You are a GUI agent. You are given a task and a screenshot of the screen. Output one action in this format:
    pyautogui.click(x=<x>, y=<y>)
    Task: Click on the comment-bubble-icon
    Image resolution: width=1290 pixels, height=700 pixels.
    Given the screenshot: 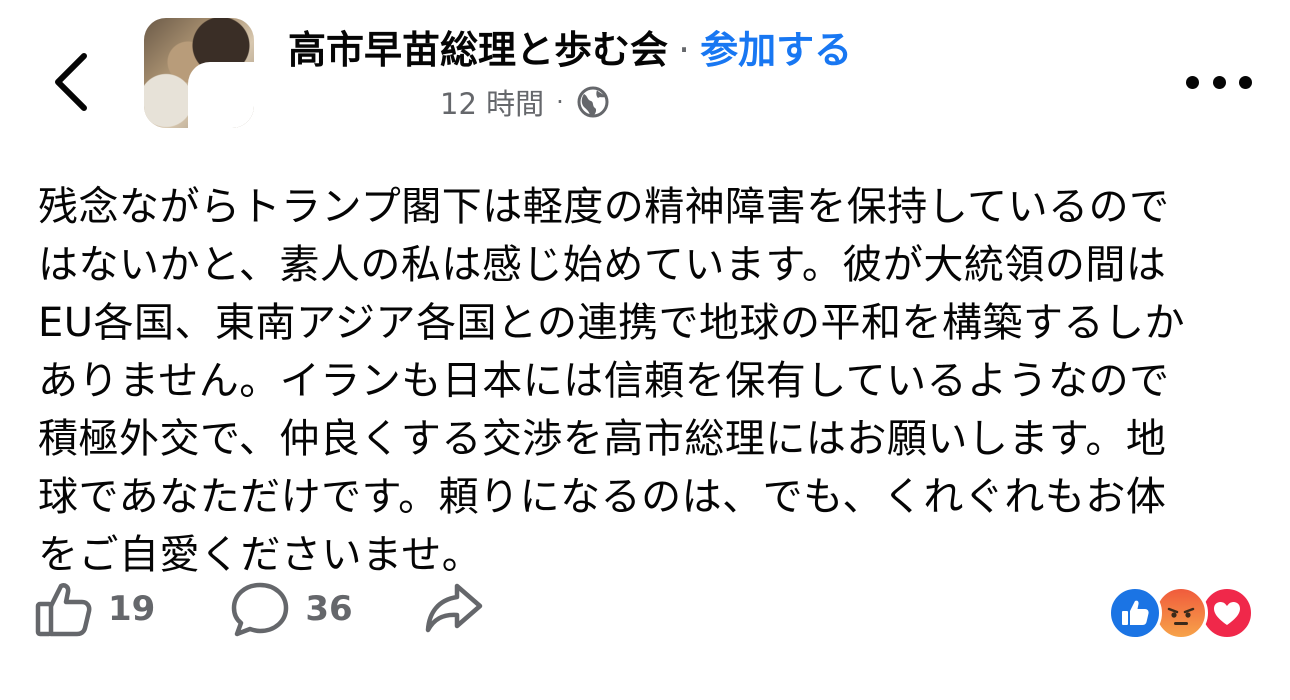 What is the action you would take?
    pyautogui.click(x=260, y=609)
    